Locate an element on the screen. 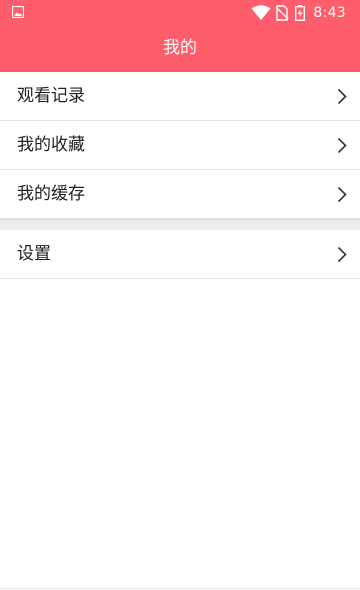  menu-item-downloads: 我的缓存 is located at coordinates (180, 194).